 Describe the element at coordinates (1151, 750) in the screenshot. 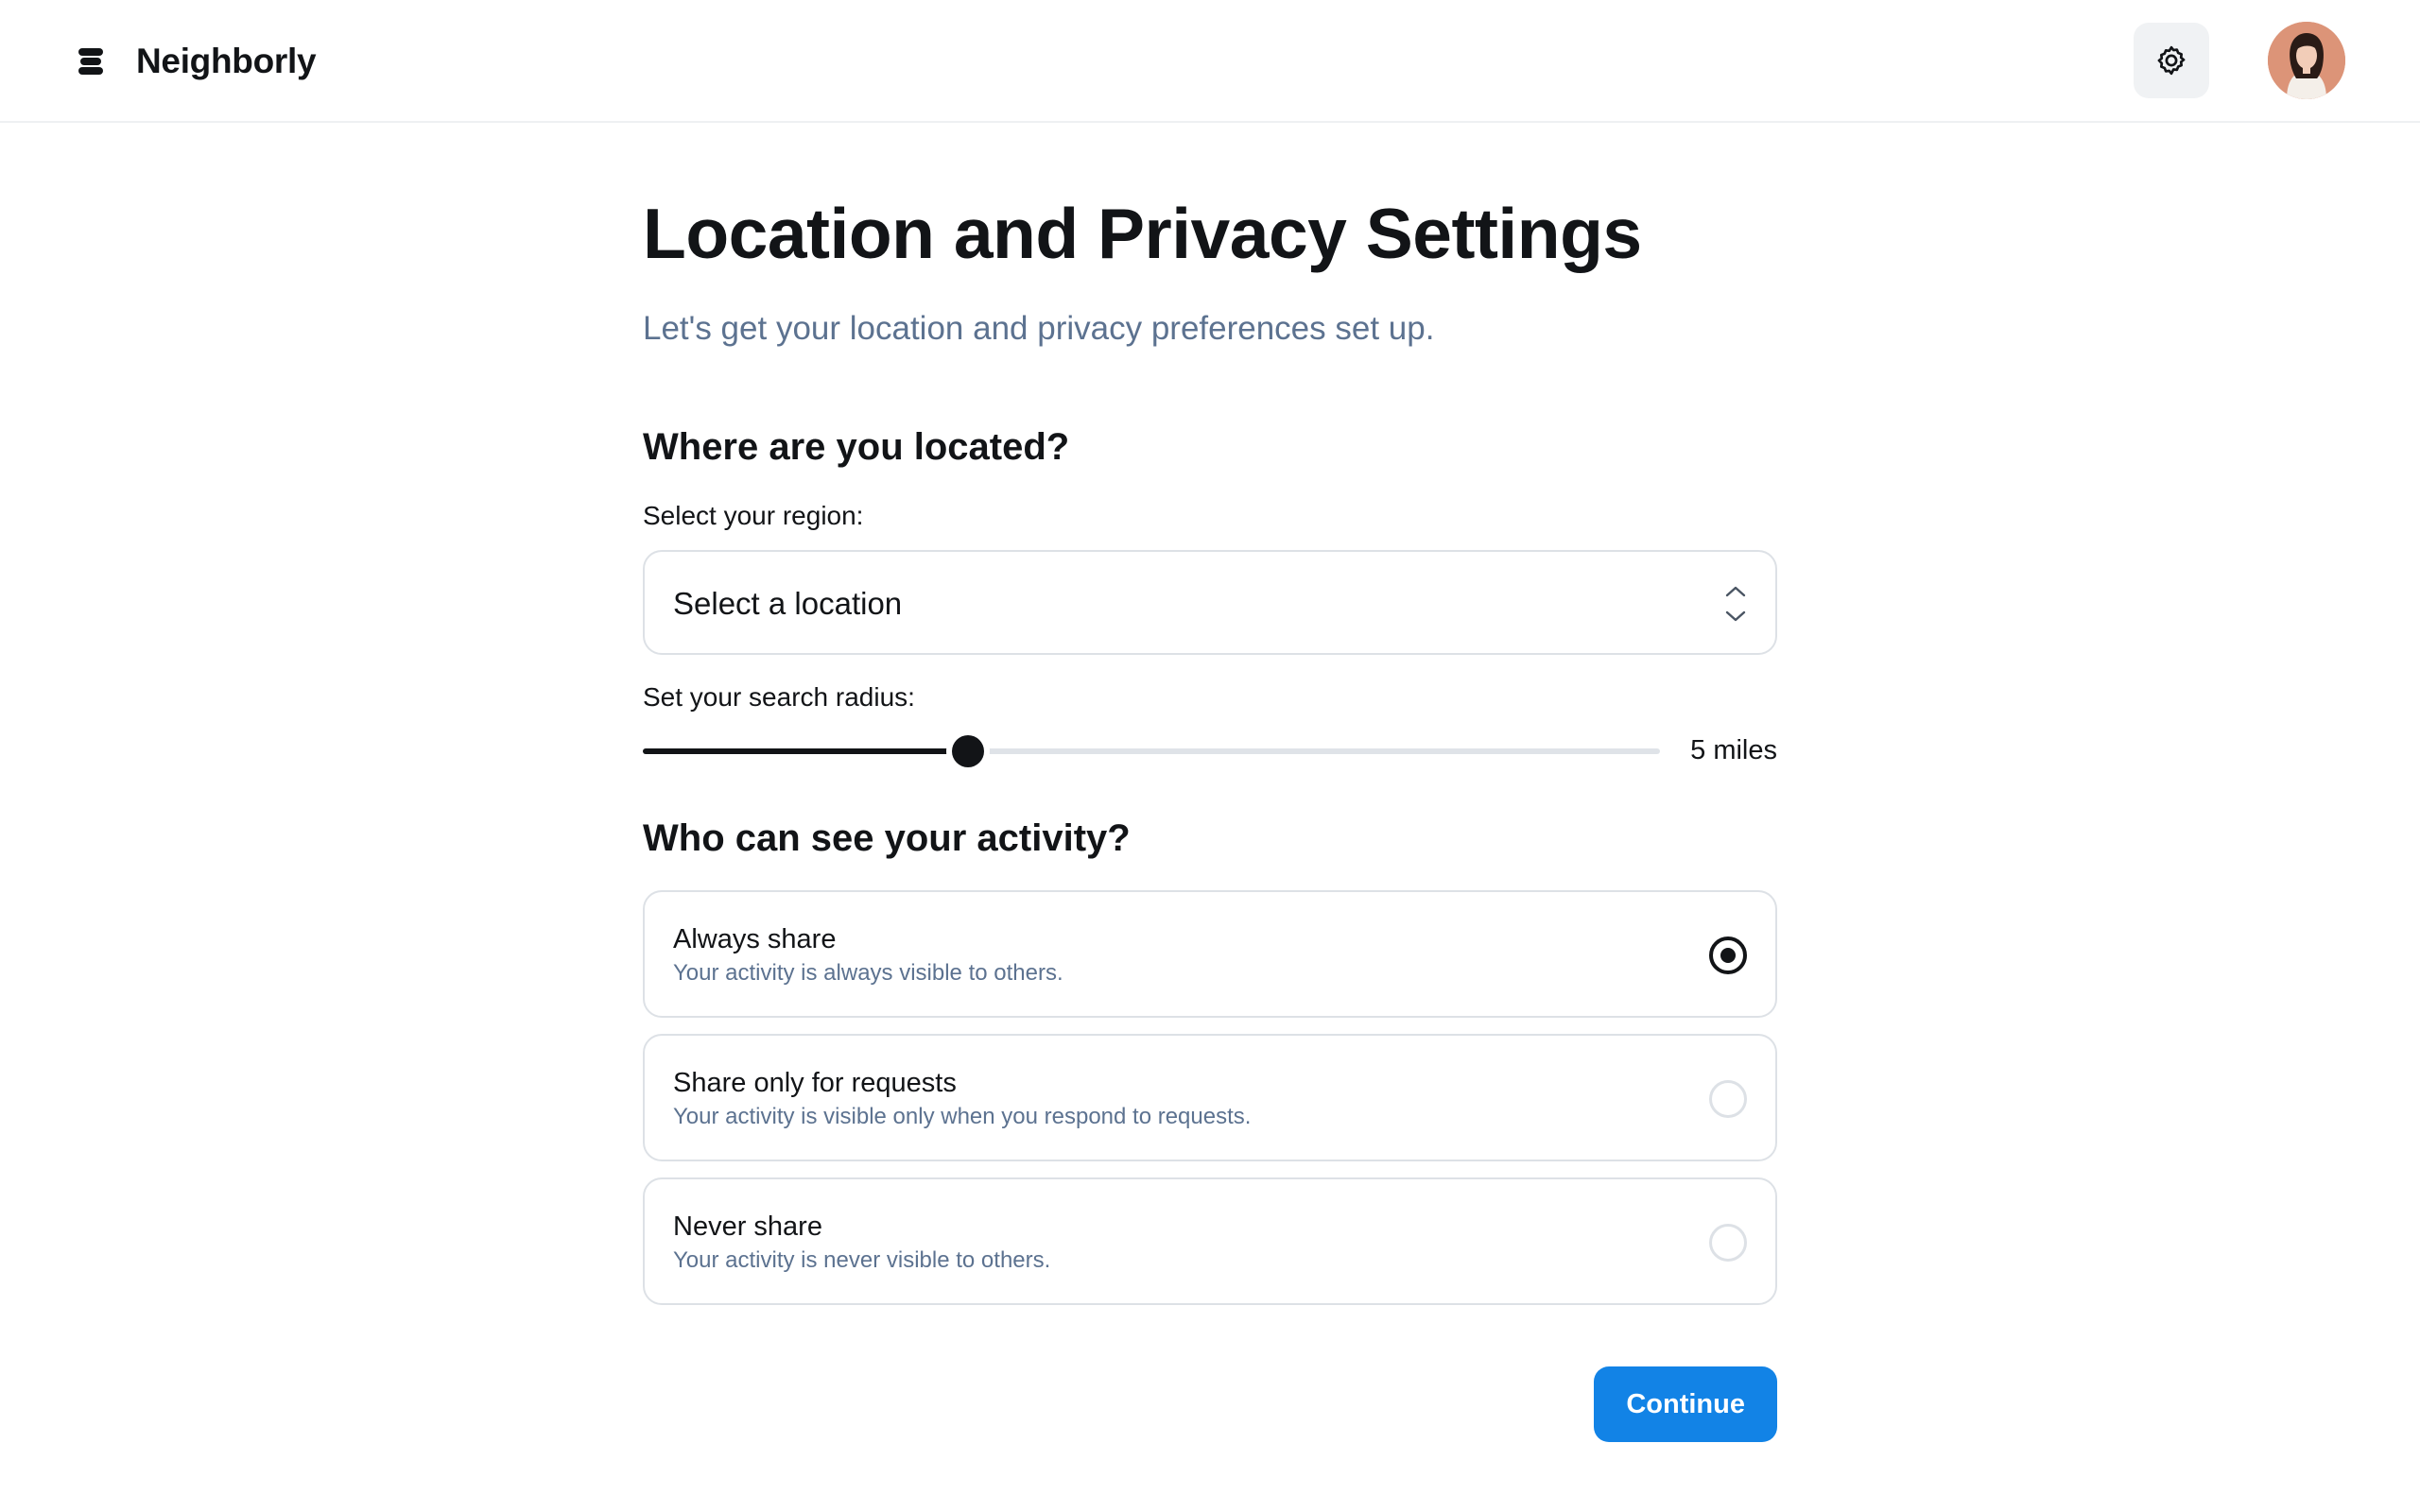

I see `radius-slider` at that location.